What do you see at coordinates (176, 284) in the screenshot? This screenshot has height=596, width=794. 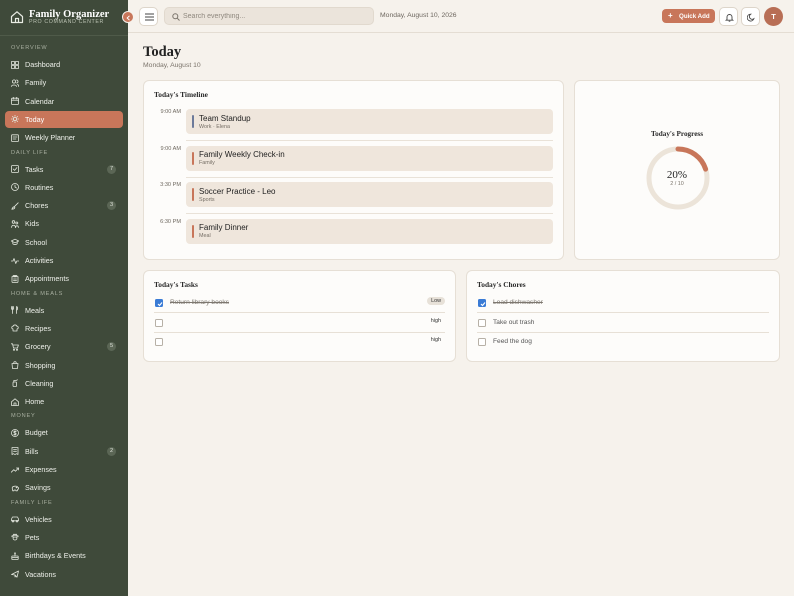 I see `tasks-title: Today's Tasks` at bounding box center [176, 284].